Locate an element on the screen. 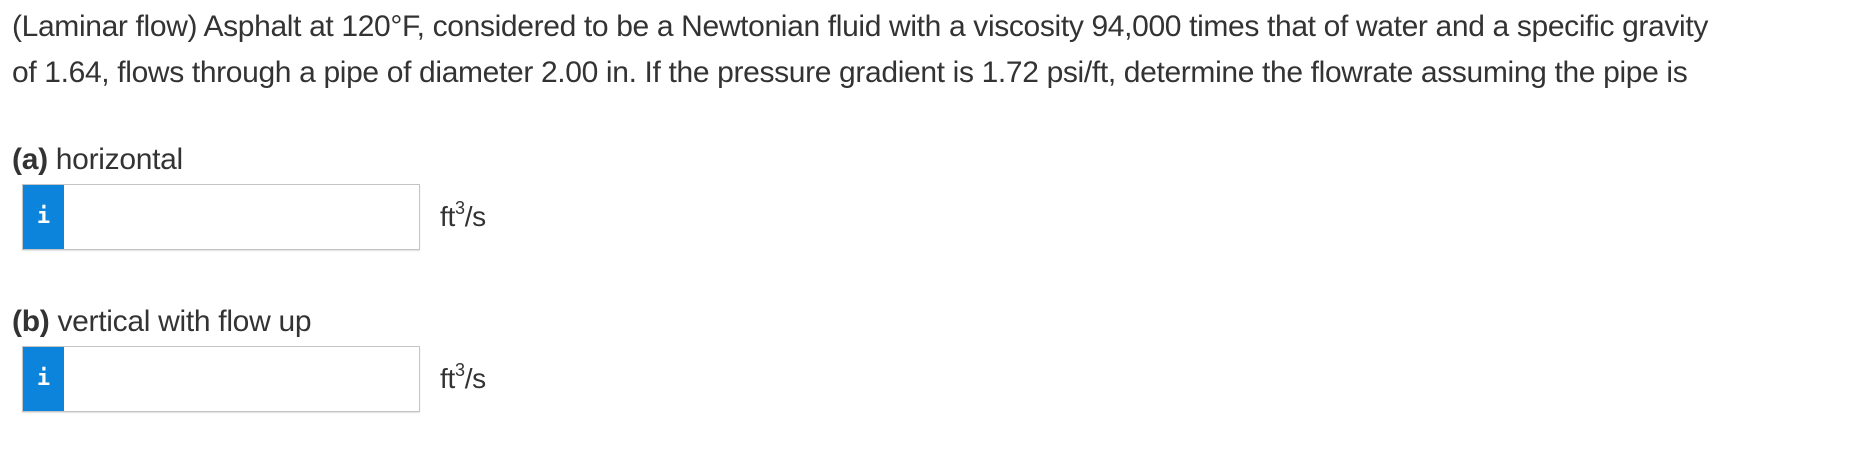 The image size is (1850, 466). part-b-unit: ft3/s is located at coordinates (463, 377).